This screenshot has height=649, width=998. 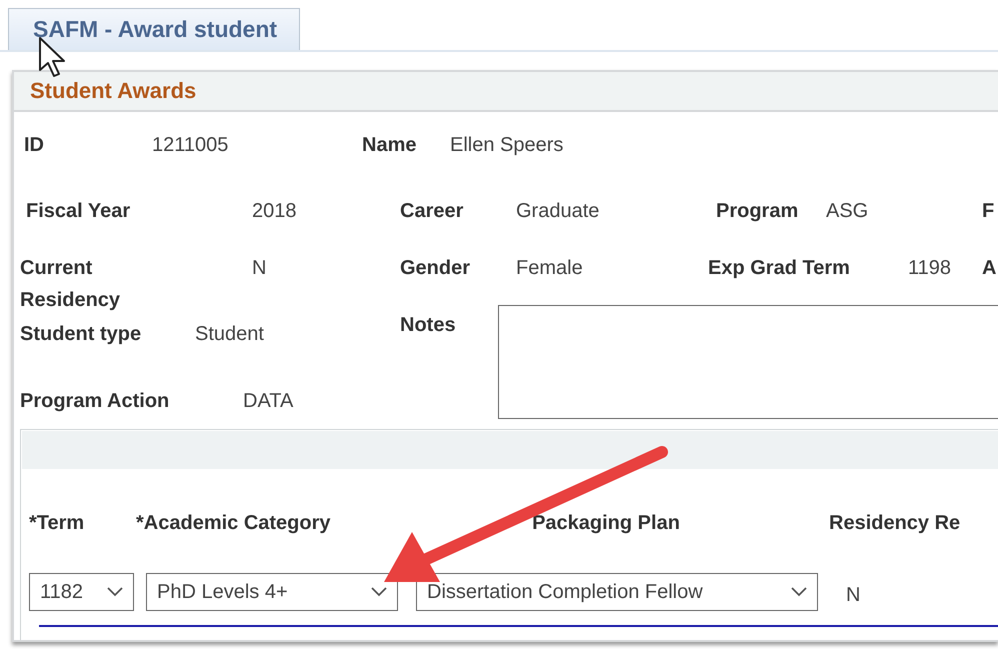 What do you see at coordinates (272, 592) in the screenshot?
I see `dropdown-field: PhD Levels 4+` at bounding box center [272, 592].